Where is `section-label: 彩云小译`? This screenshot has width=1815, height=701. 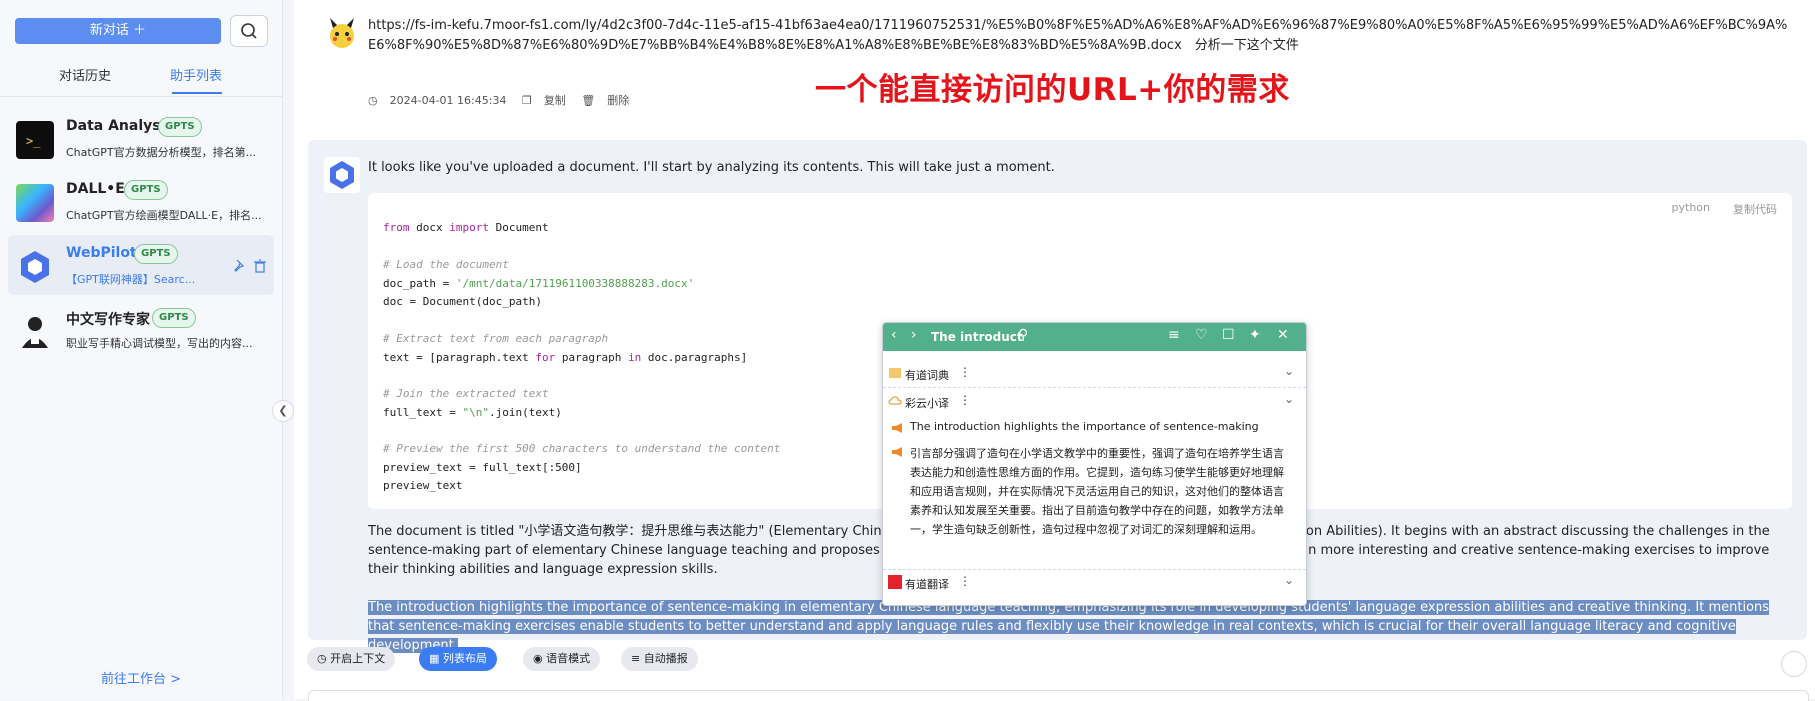
section-label: 彩云小译 is located at coordinates (927, 403).